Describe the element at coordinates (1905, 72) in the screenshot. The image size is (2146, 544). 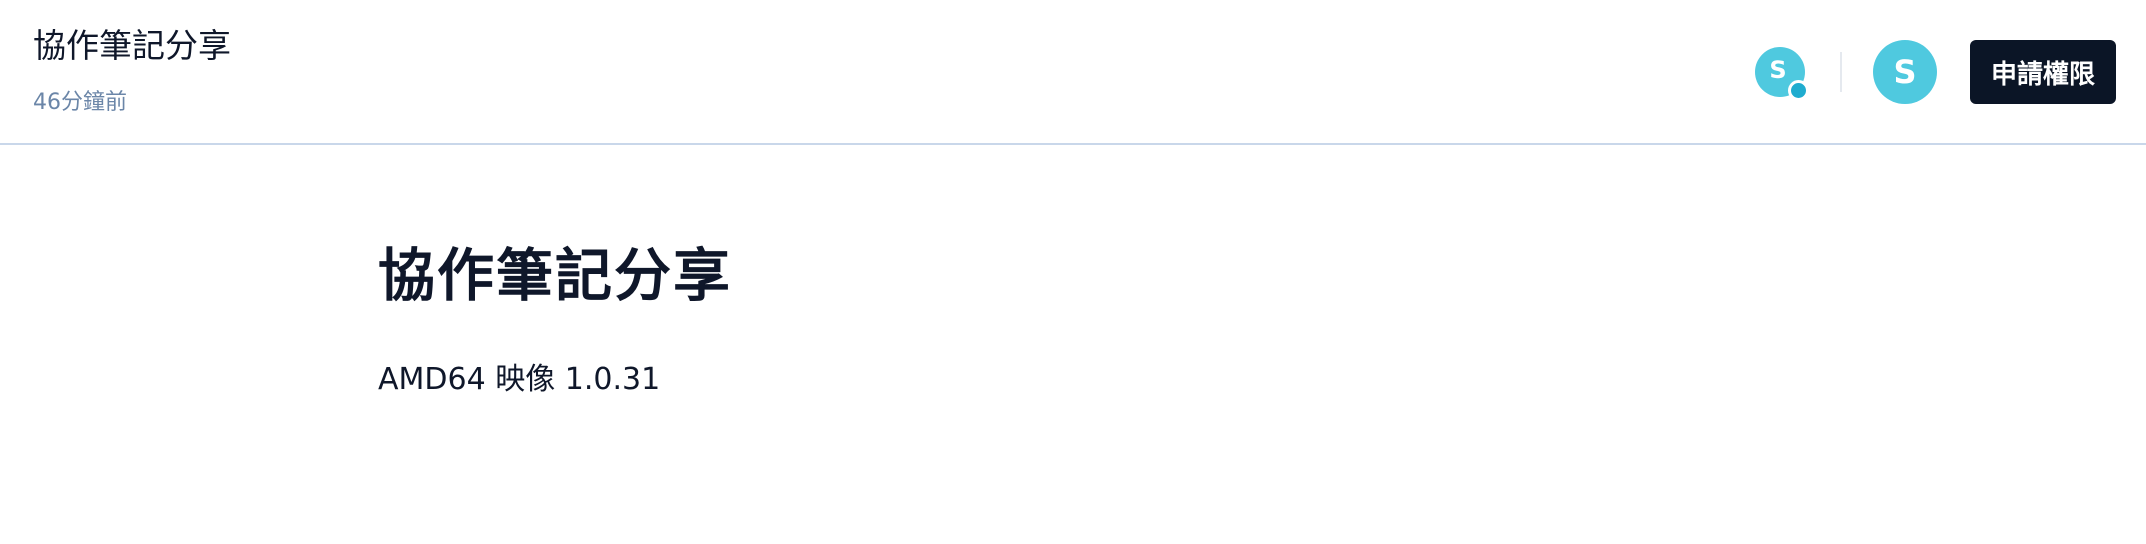
I see `user-avatar: S` at that location.